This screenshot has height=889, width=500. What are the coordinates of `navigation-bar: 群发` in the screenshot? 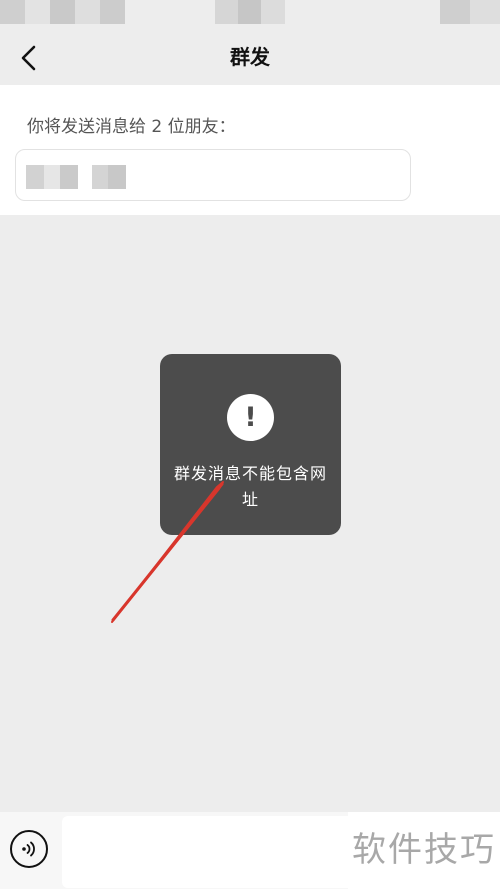 It's located at (250, 57).